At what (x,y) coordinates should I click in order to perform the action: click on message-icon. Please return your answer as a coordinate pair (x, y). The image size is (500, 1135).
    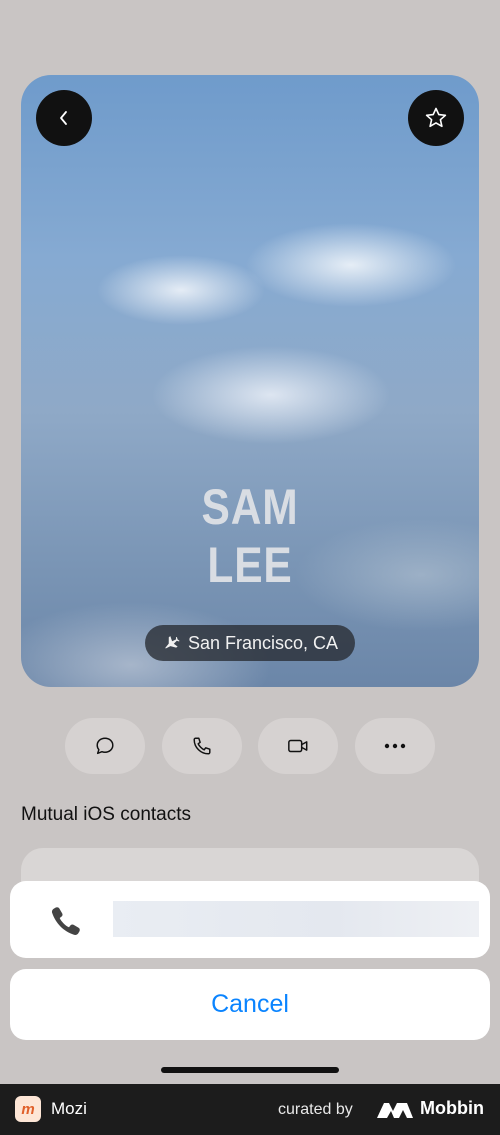
    Looking at the image, I should click on (105, 746).